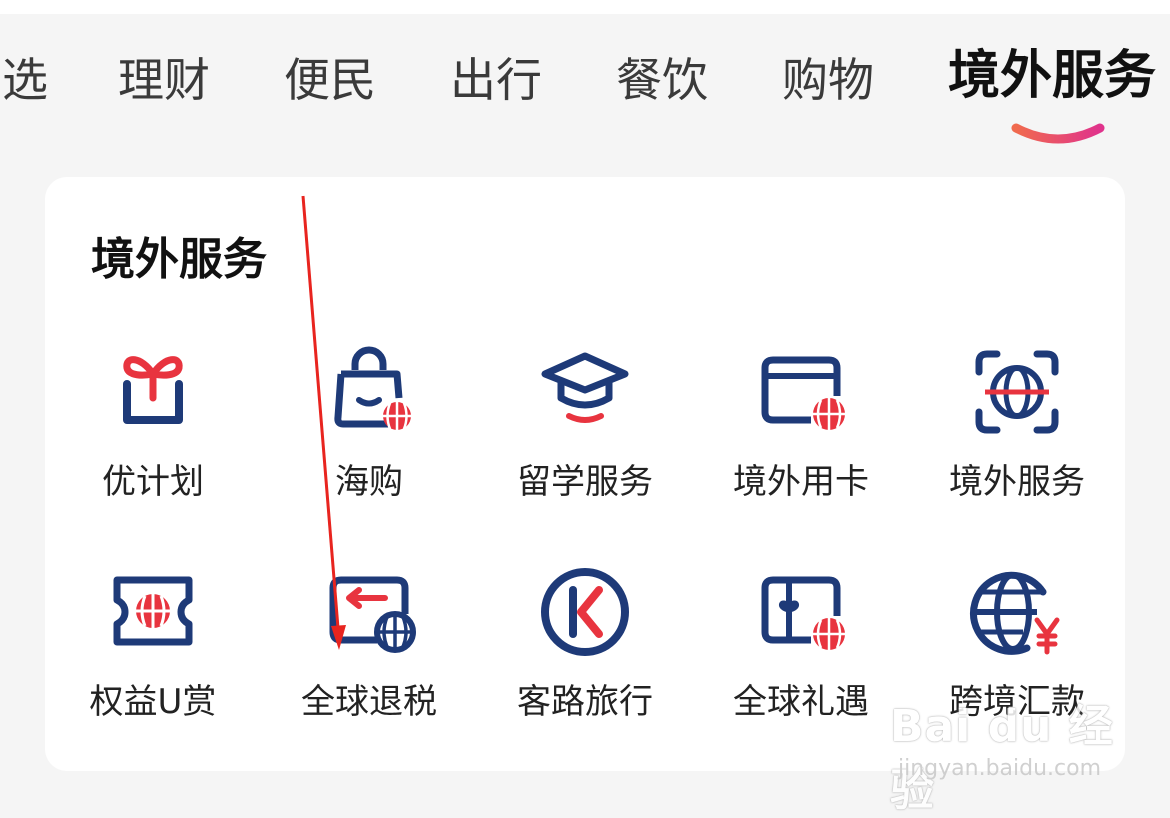 The height and width of the screenshot is (818, 1170). Describe the element at coordinates (1017, 482) in the screenshot. I see `service-label: 境外服务` at that location.